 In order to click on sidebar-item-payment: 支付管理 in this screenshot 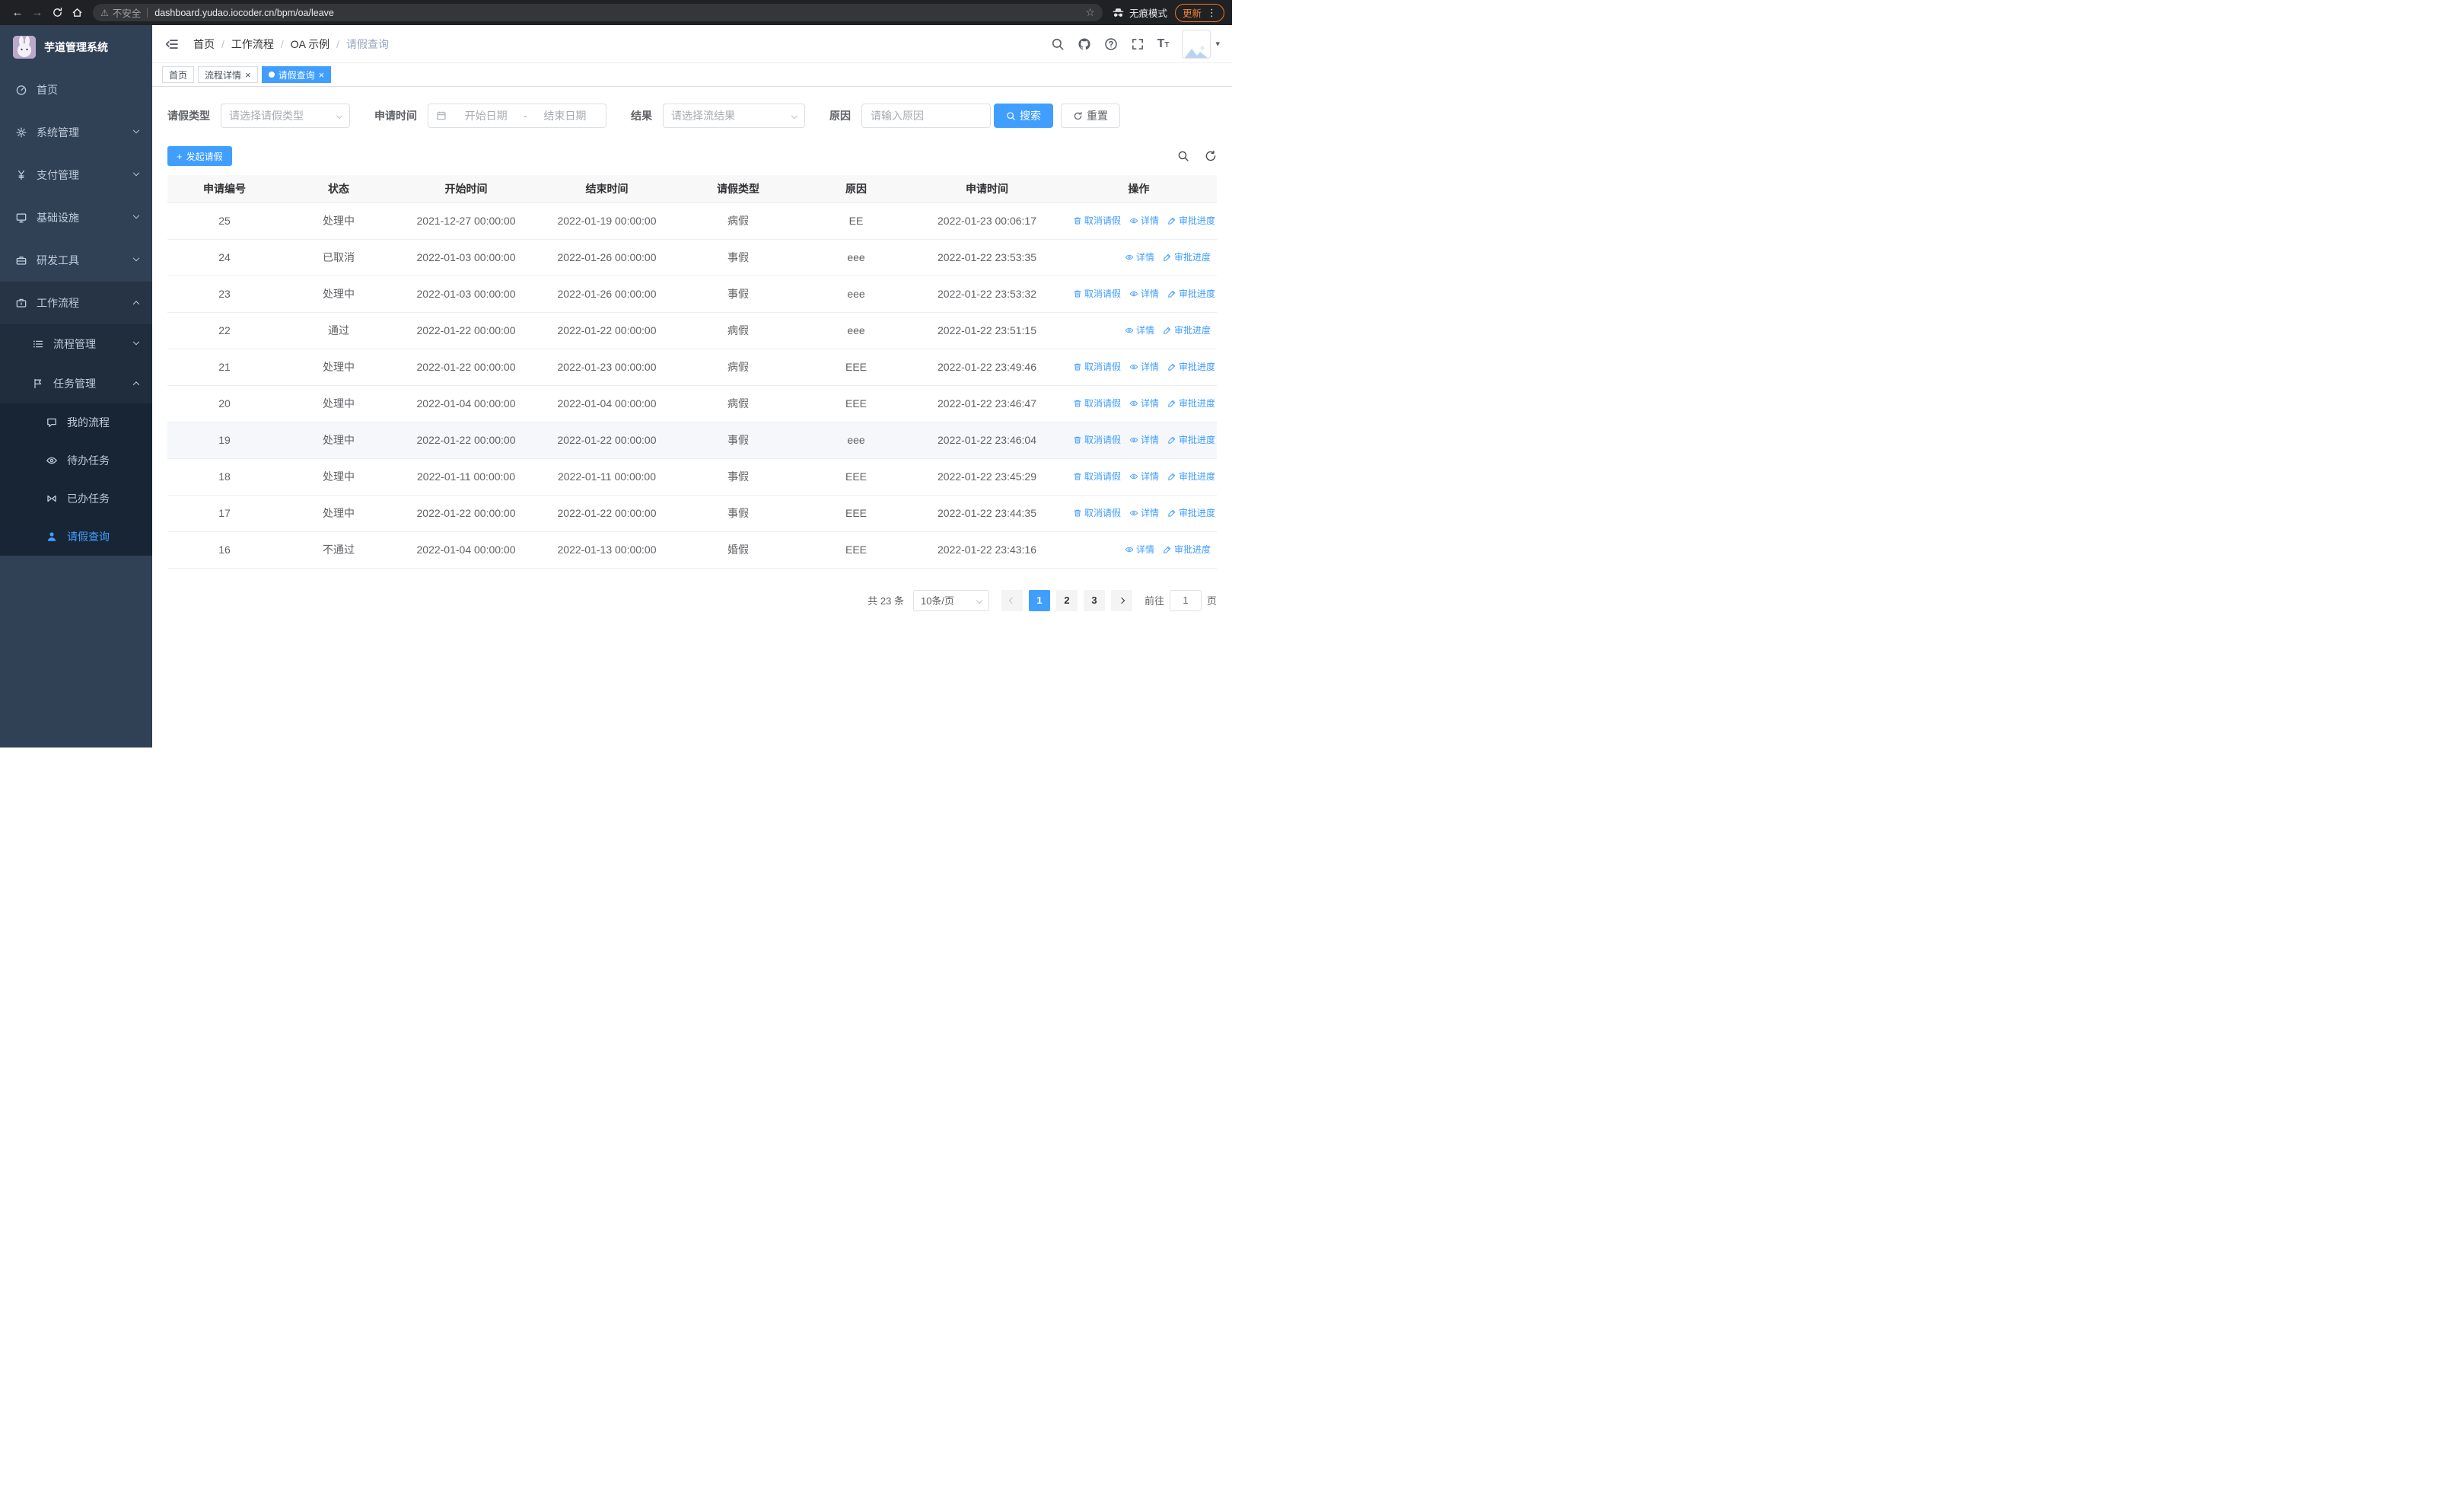, I will do `click(76, 175)`.